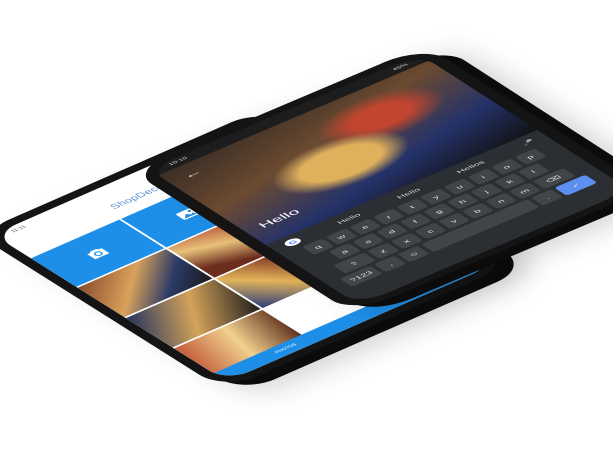 Image resolution: width=613 pixels, height=450 pixels. Describe the element at coordinates (292, 242) in the screenshot. I see `google-g-icon: G` at that location.